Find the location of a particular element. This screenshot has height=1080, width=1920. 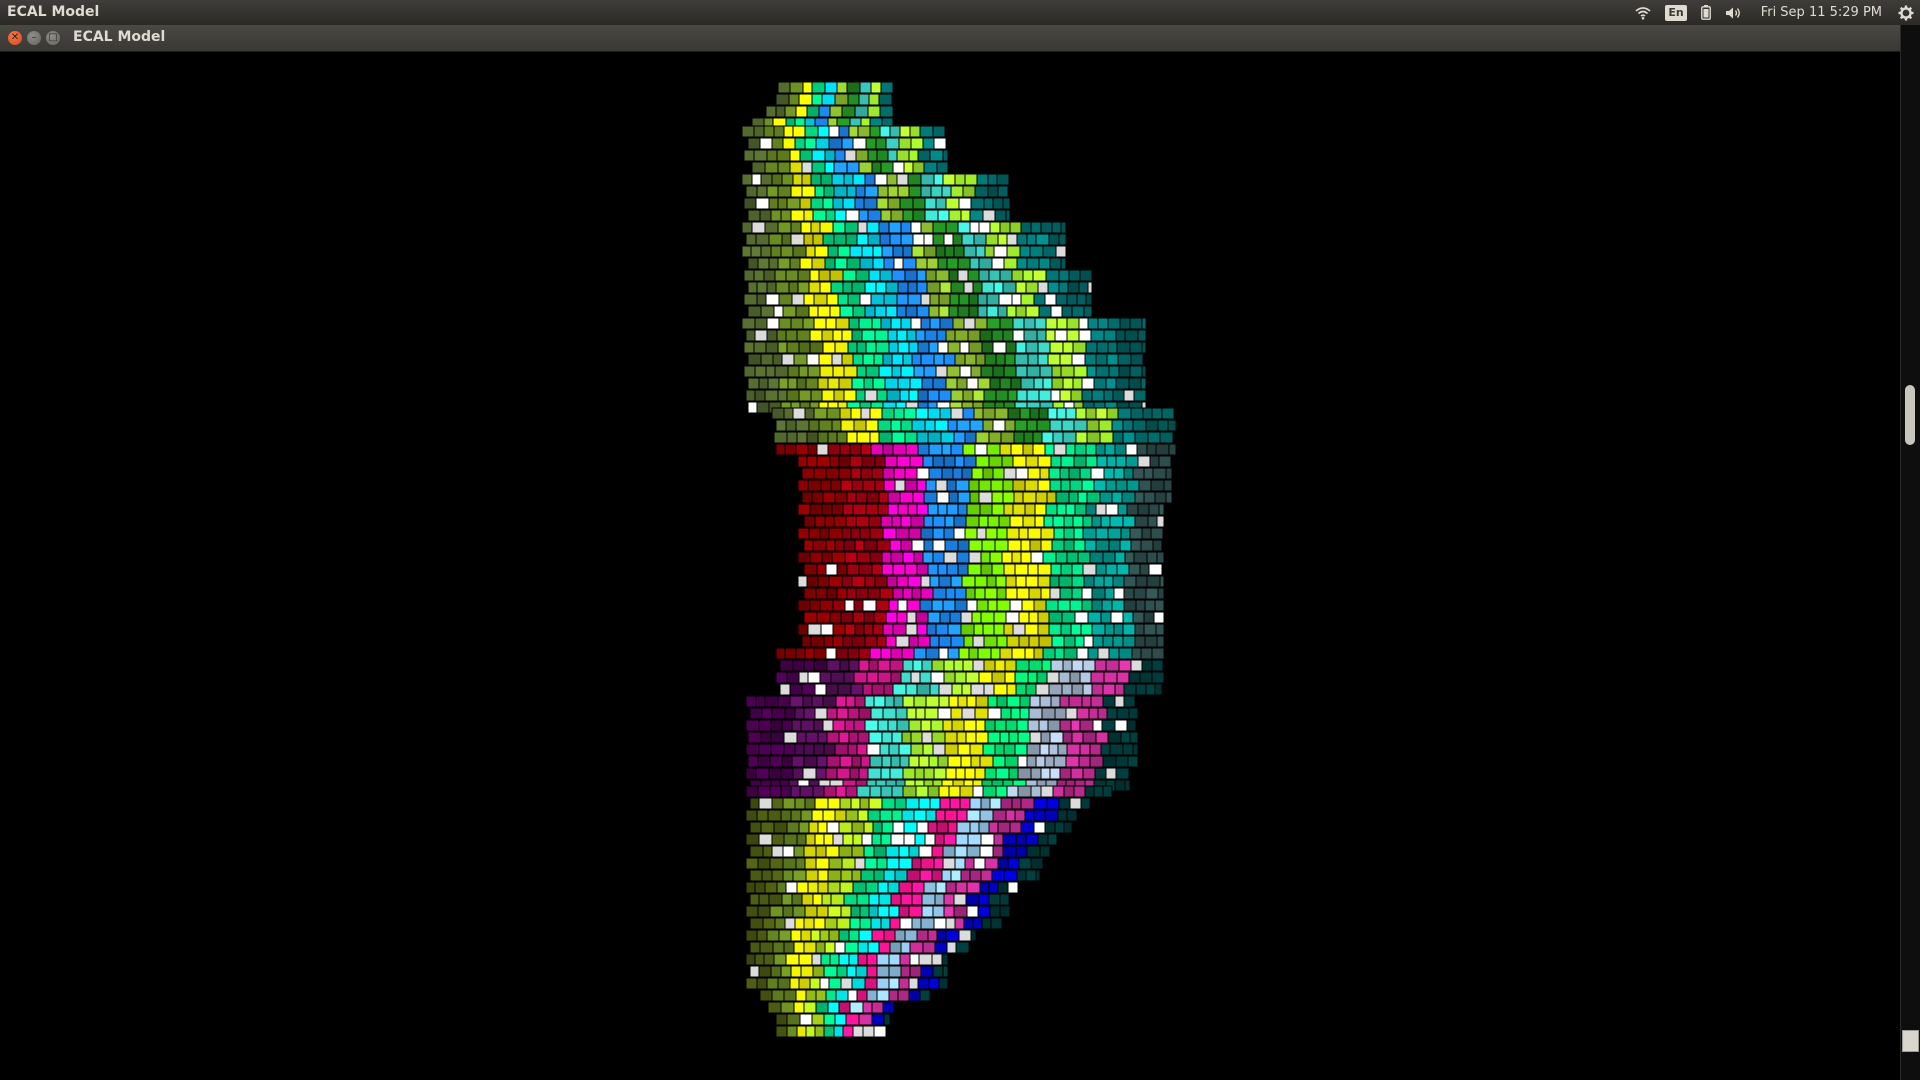

clock: Fri Sep 11 5:29 PM is located at coordinates (1821, 12).